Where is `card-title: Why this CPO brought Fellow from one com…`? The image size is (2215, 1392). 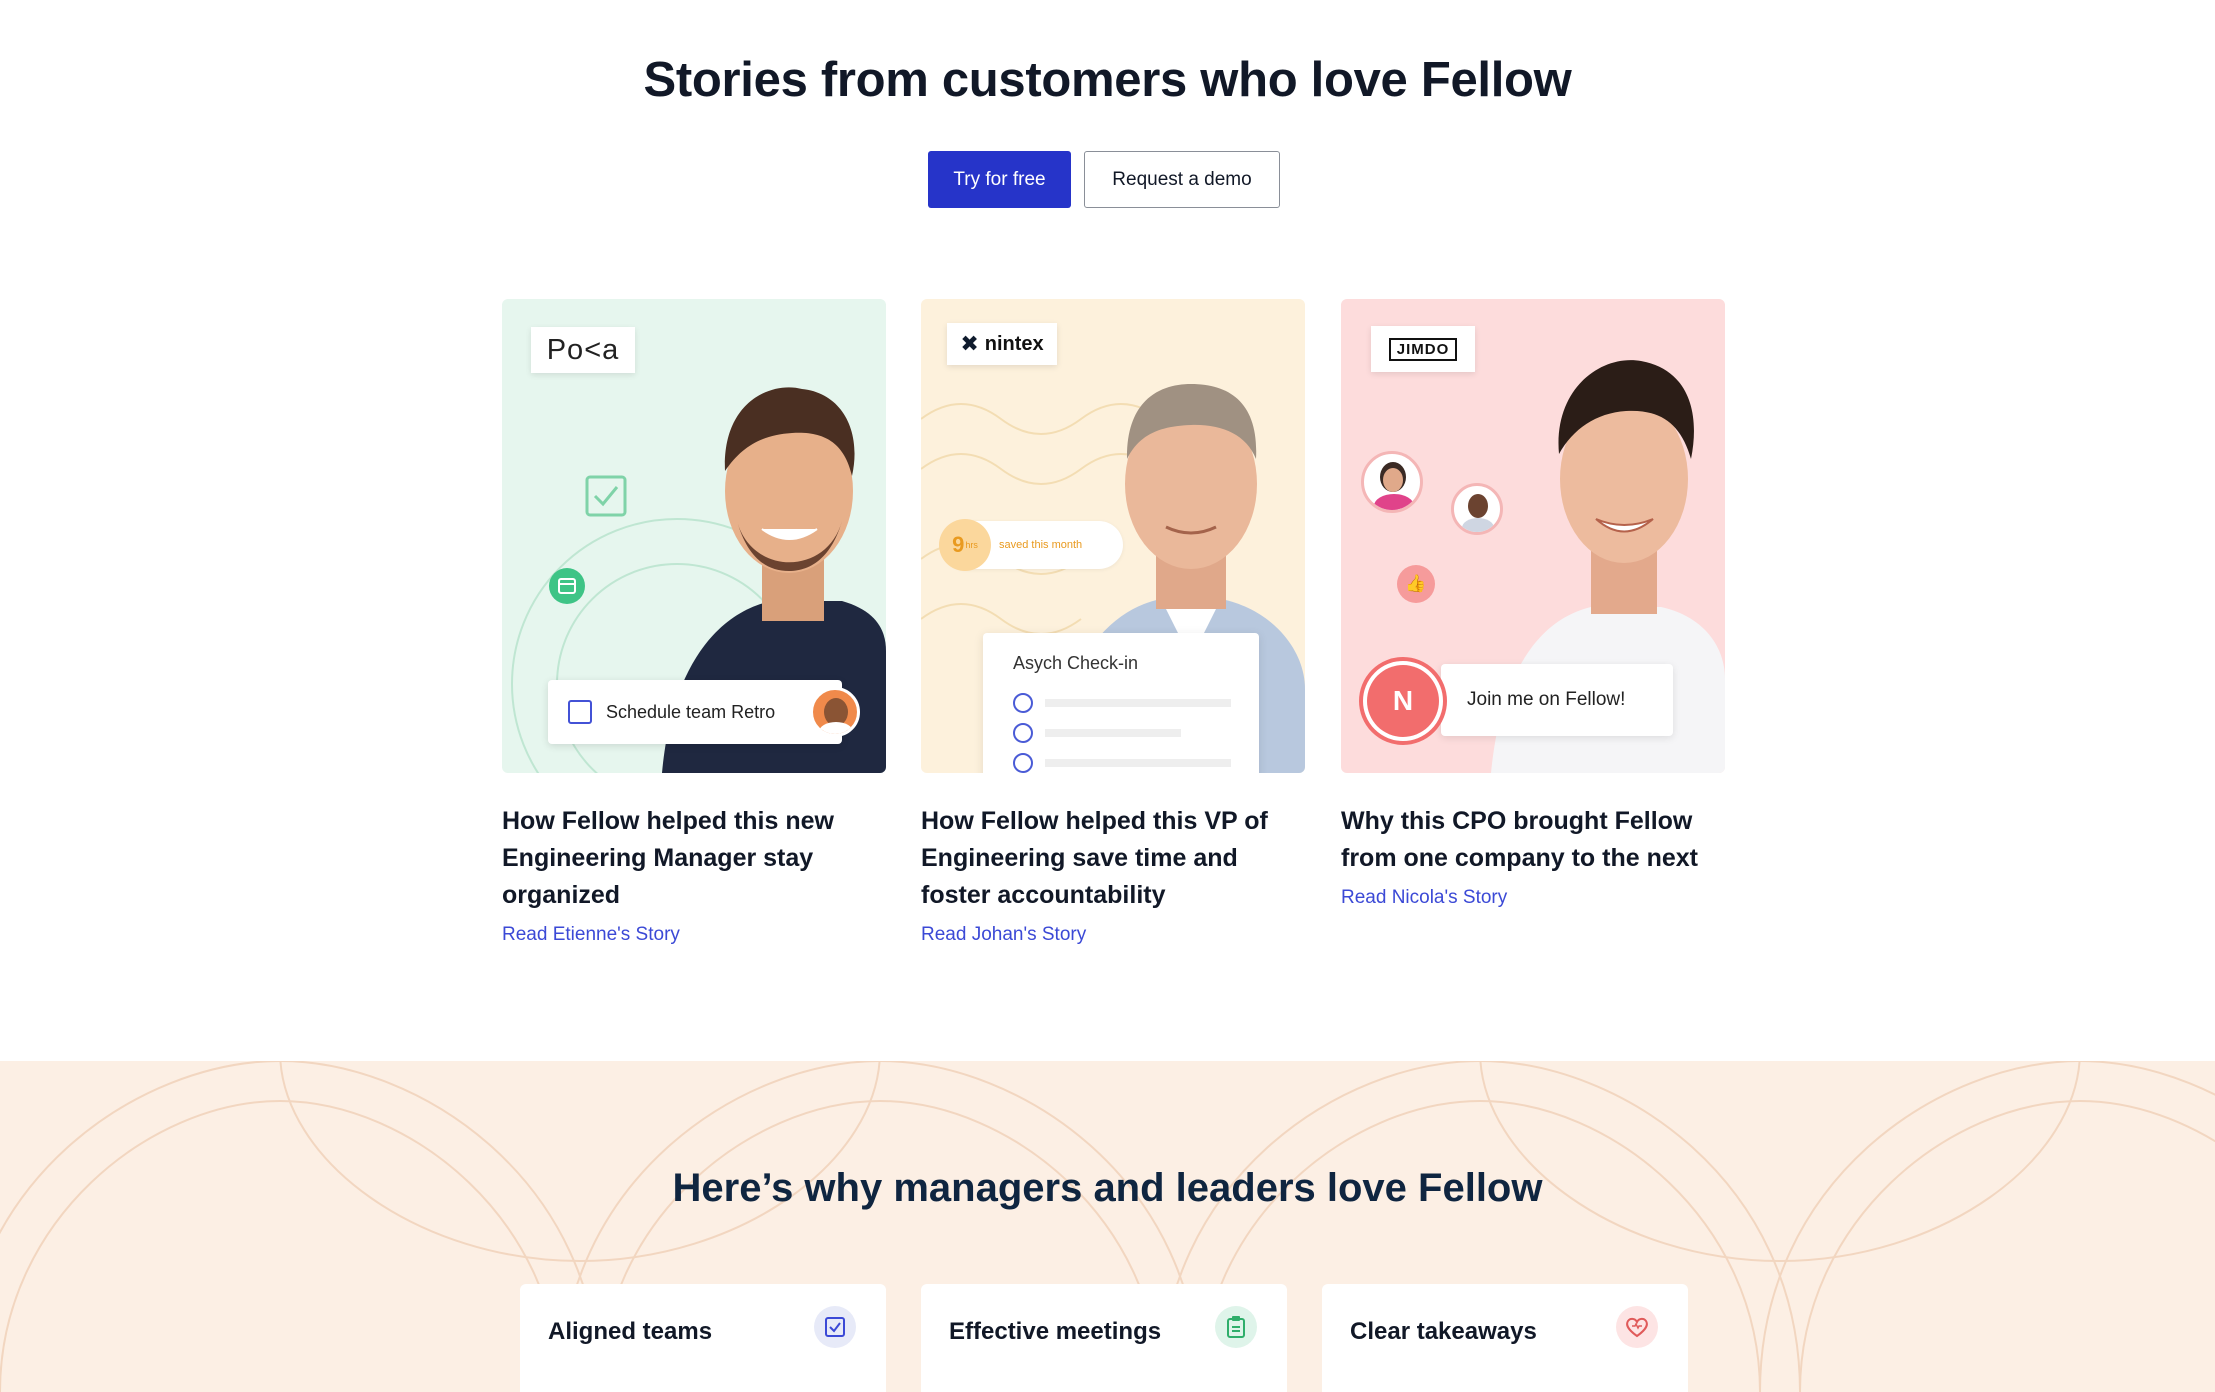 card-title: Why this CPO brought Fellow from one com… is located at coordinates (1519, 839).